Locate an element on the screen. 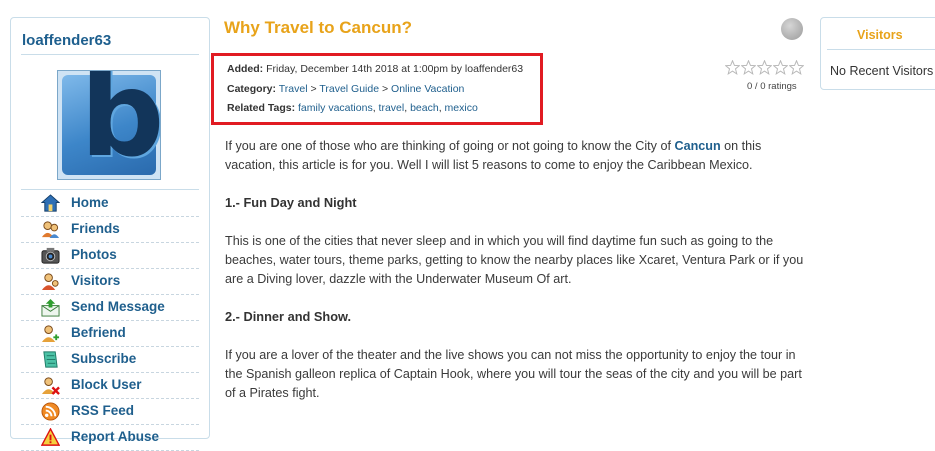 This screenshot has width=935, height=451. add-friend-icon is located at coordinates (50, 334).